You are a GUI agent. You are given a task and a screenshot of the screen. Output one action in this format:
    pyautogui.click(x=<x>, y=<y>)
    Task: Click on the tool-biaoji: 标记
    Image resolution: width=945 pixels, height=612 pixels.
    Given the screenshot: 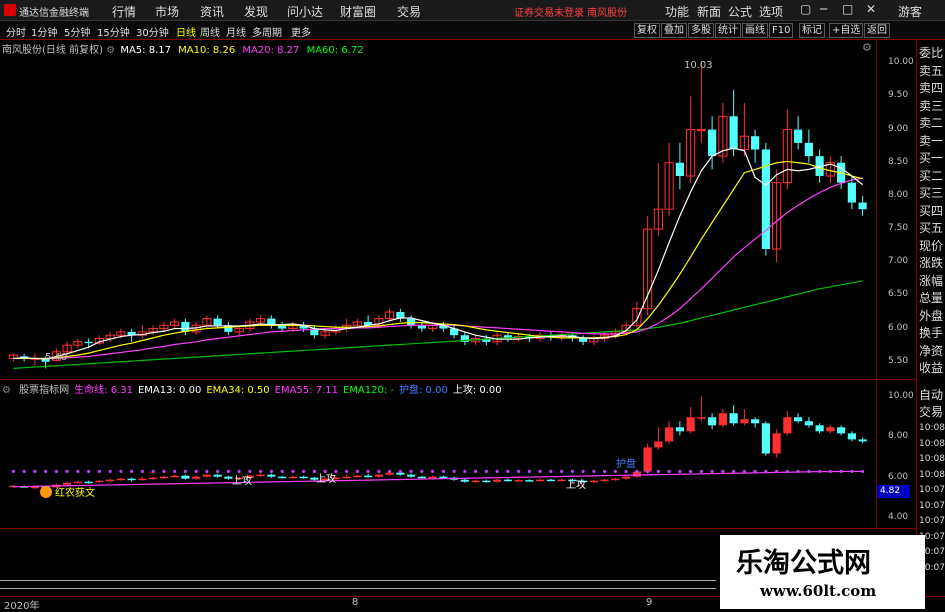 What is the action you would take?
    pyautogui.click(x=812, y=30)
    